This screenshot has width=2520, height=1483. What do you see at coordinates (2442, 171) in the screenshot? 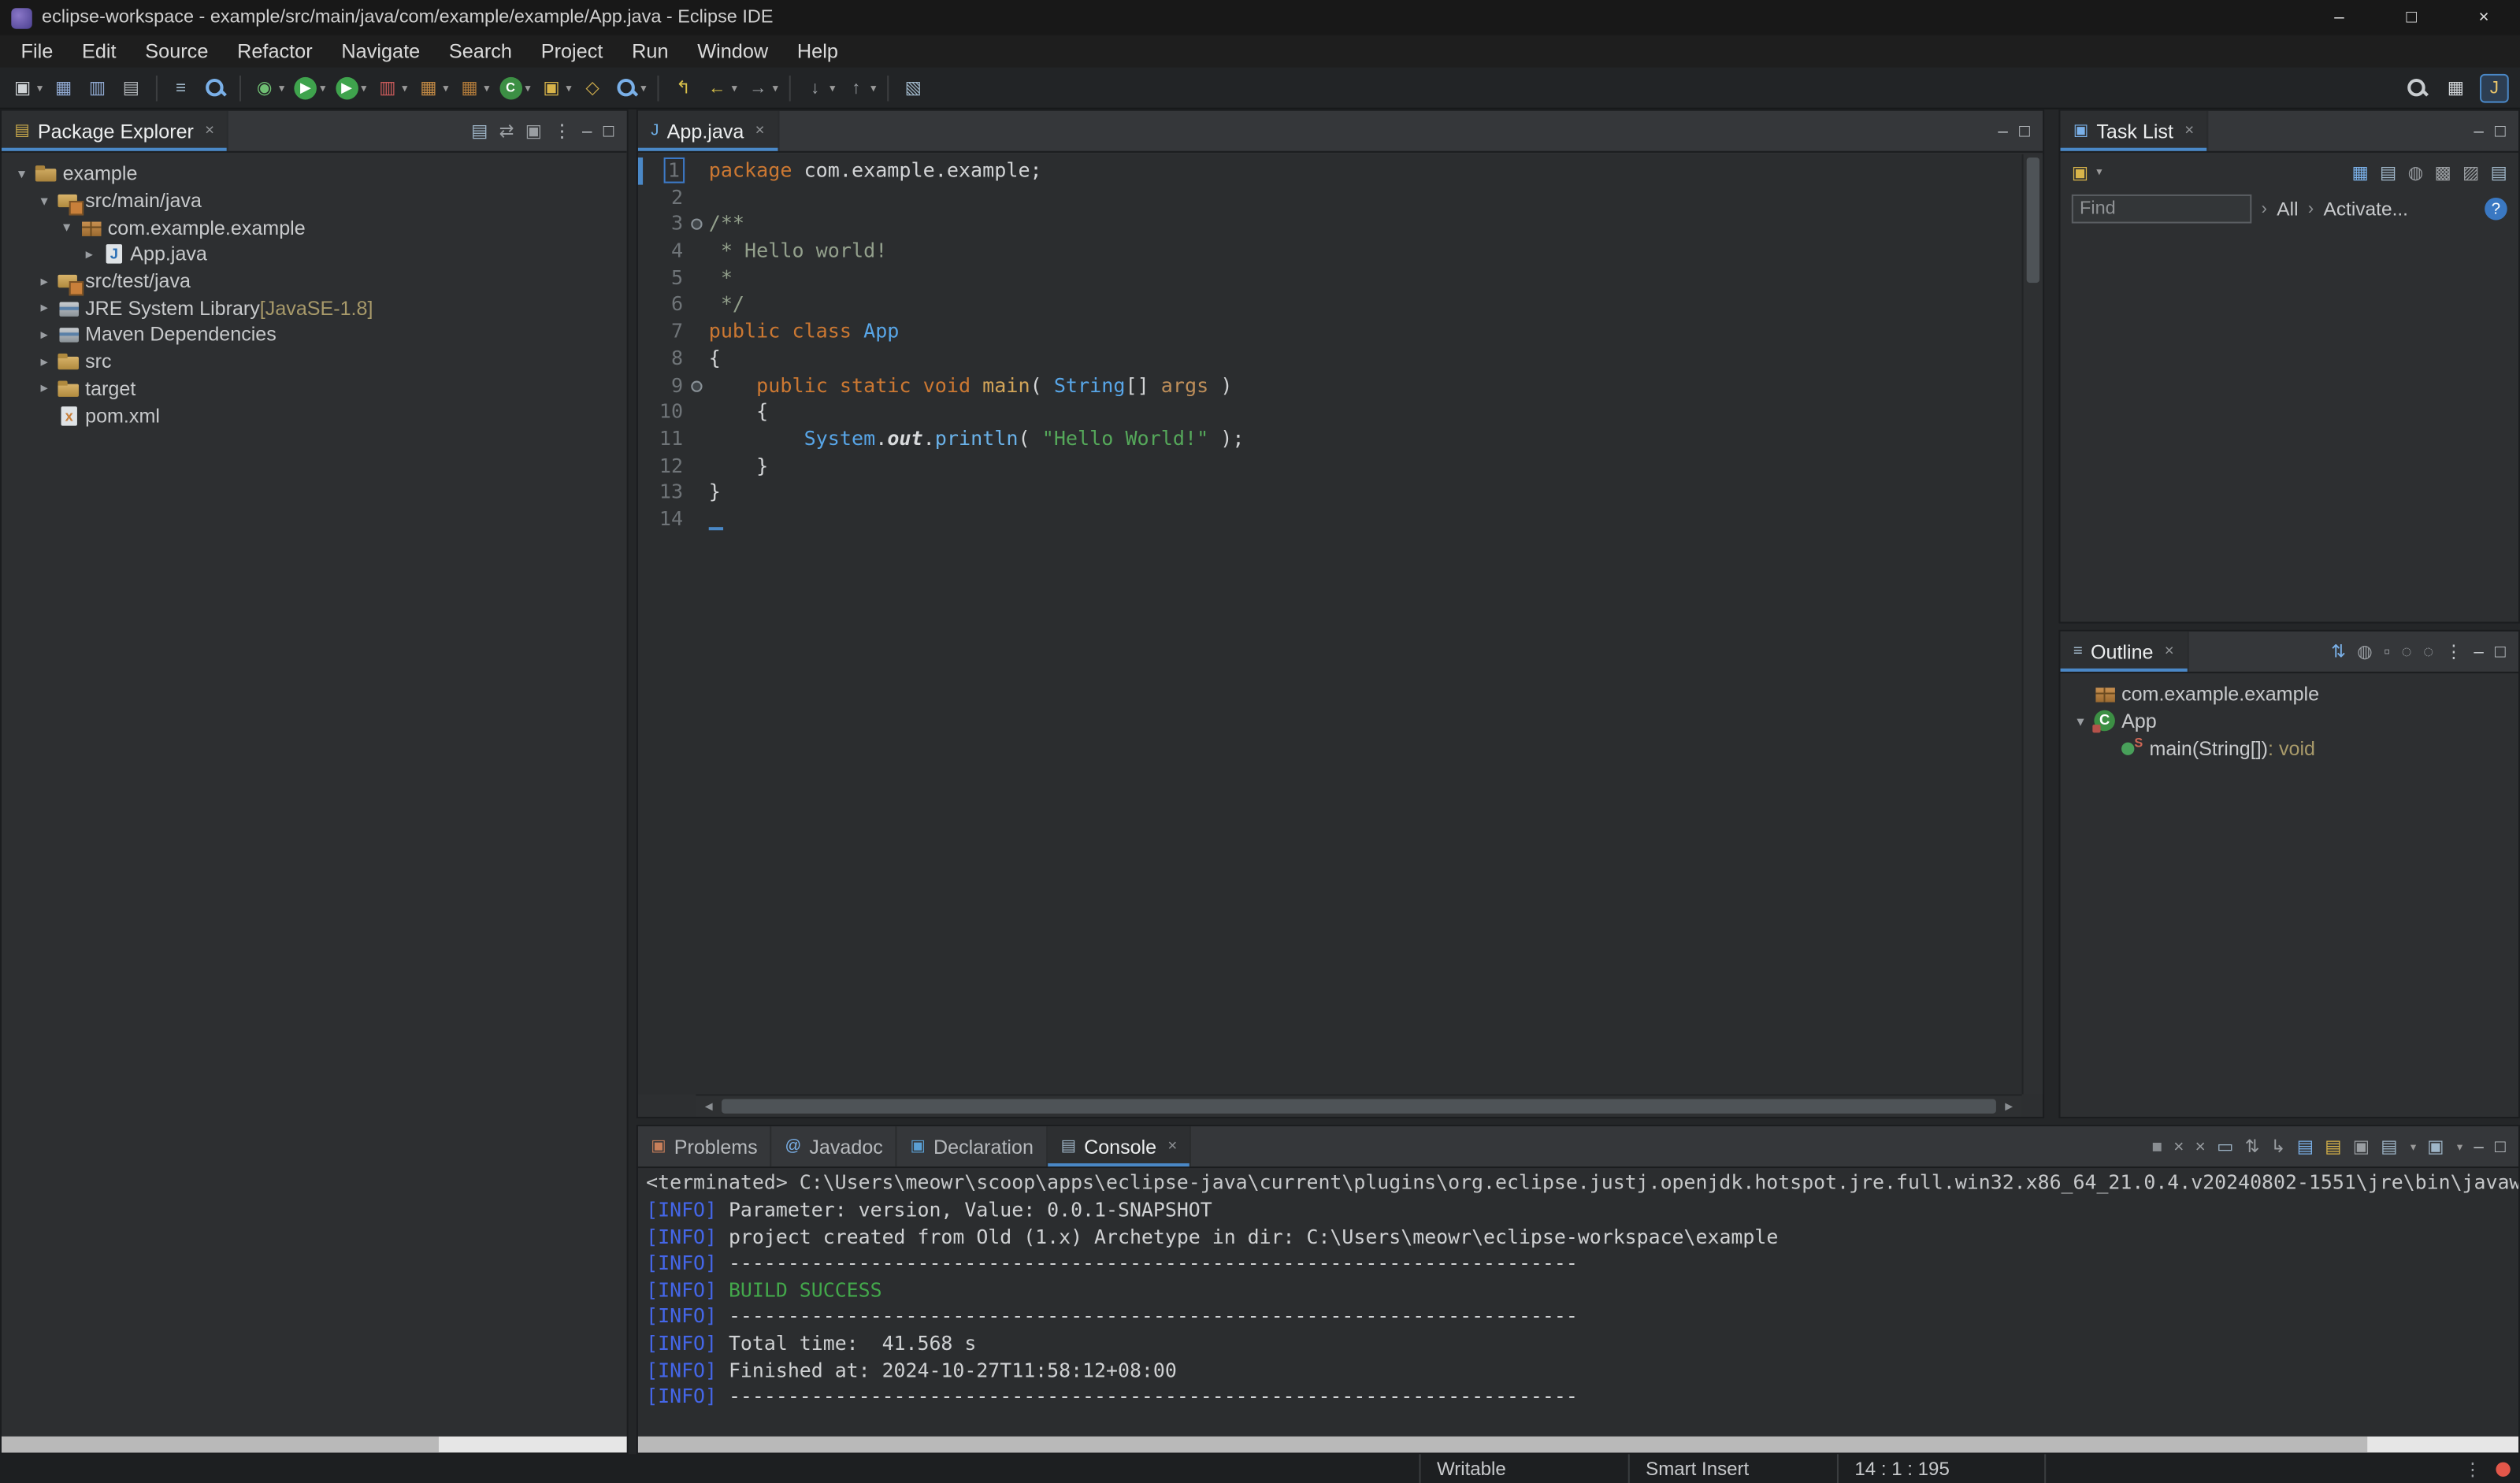
I see `focus-on-workweek-icon: ▩` at bounding box center [2442, 171].